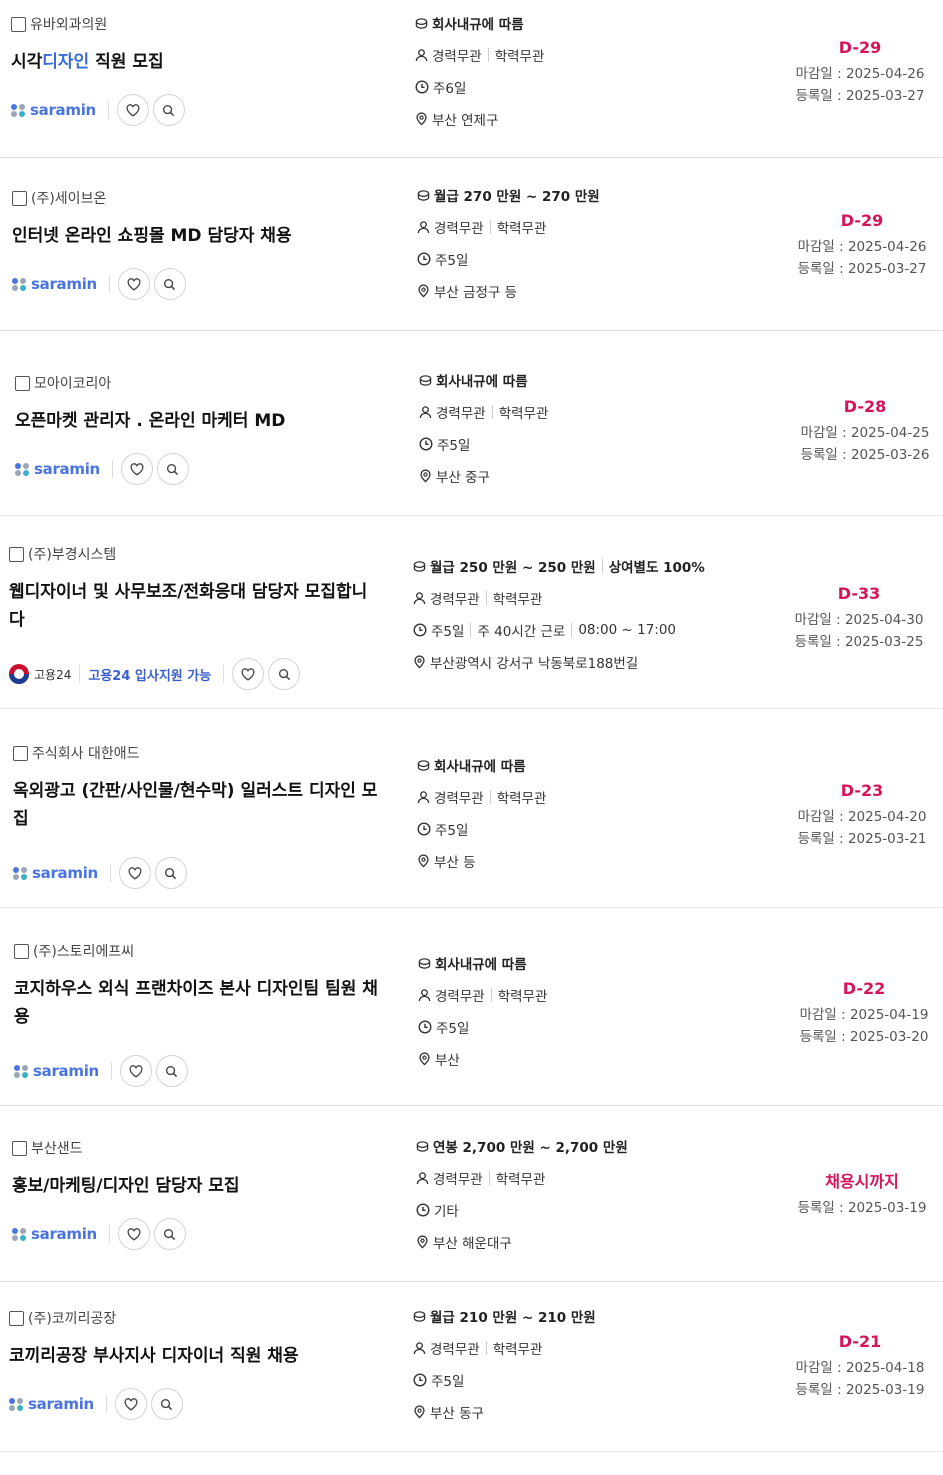 This screenshot has width=943, height=1475. Describe the element at coordinates (194, 1186) in the screenshot. I see `job-title: 홍보/마케팅/디자인 담당자 모집` at that location.